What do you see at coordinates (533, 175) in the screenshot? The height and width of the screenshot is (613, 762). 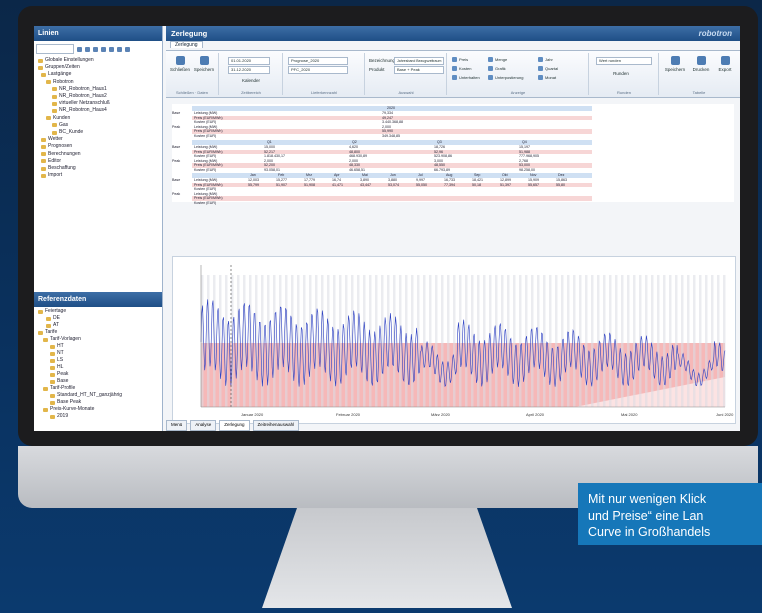 I see `month-header: Nov` at bounding box center [533, 175].